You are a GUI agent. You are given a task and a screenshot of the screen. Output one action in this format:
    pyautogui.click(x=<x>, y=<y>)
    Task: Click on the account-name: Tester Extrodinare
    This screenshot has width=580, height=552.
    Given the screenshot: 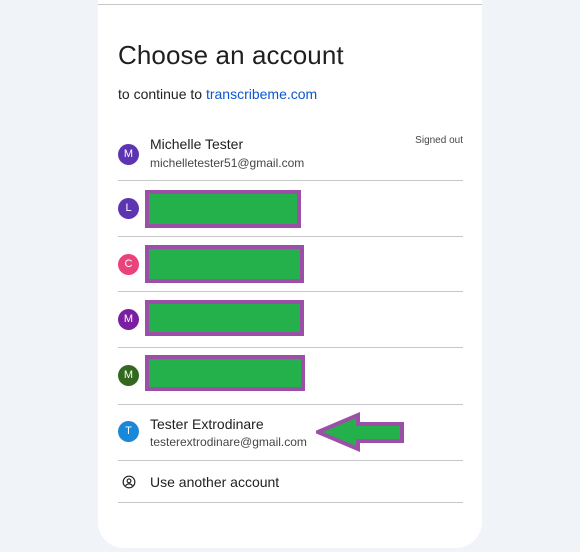 What is the action you would take?
    pyautogui.click(x=207, y=424)
    